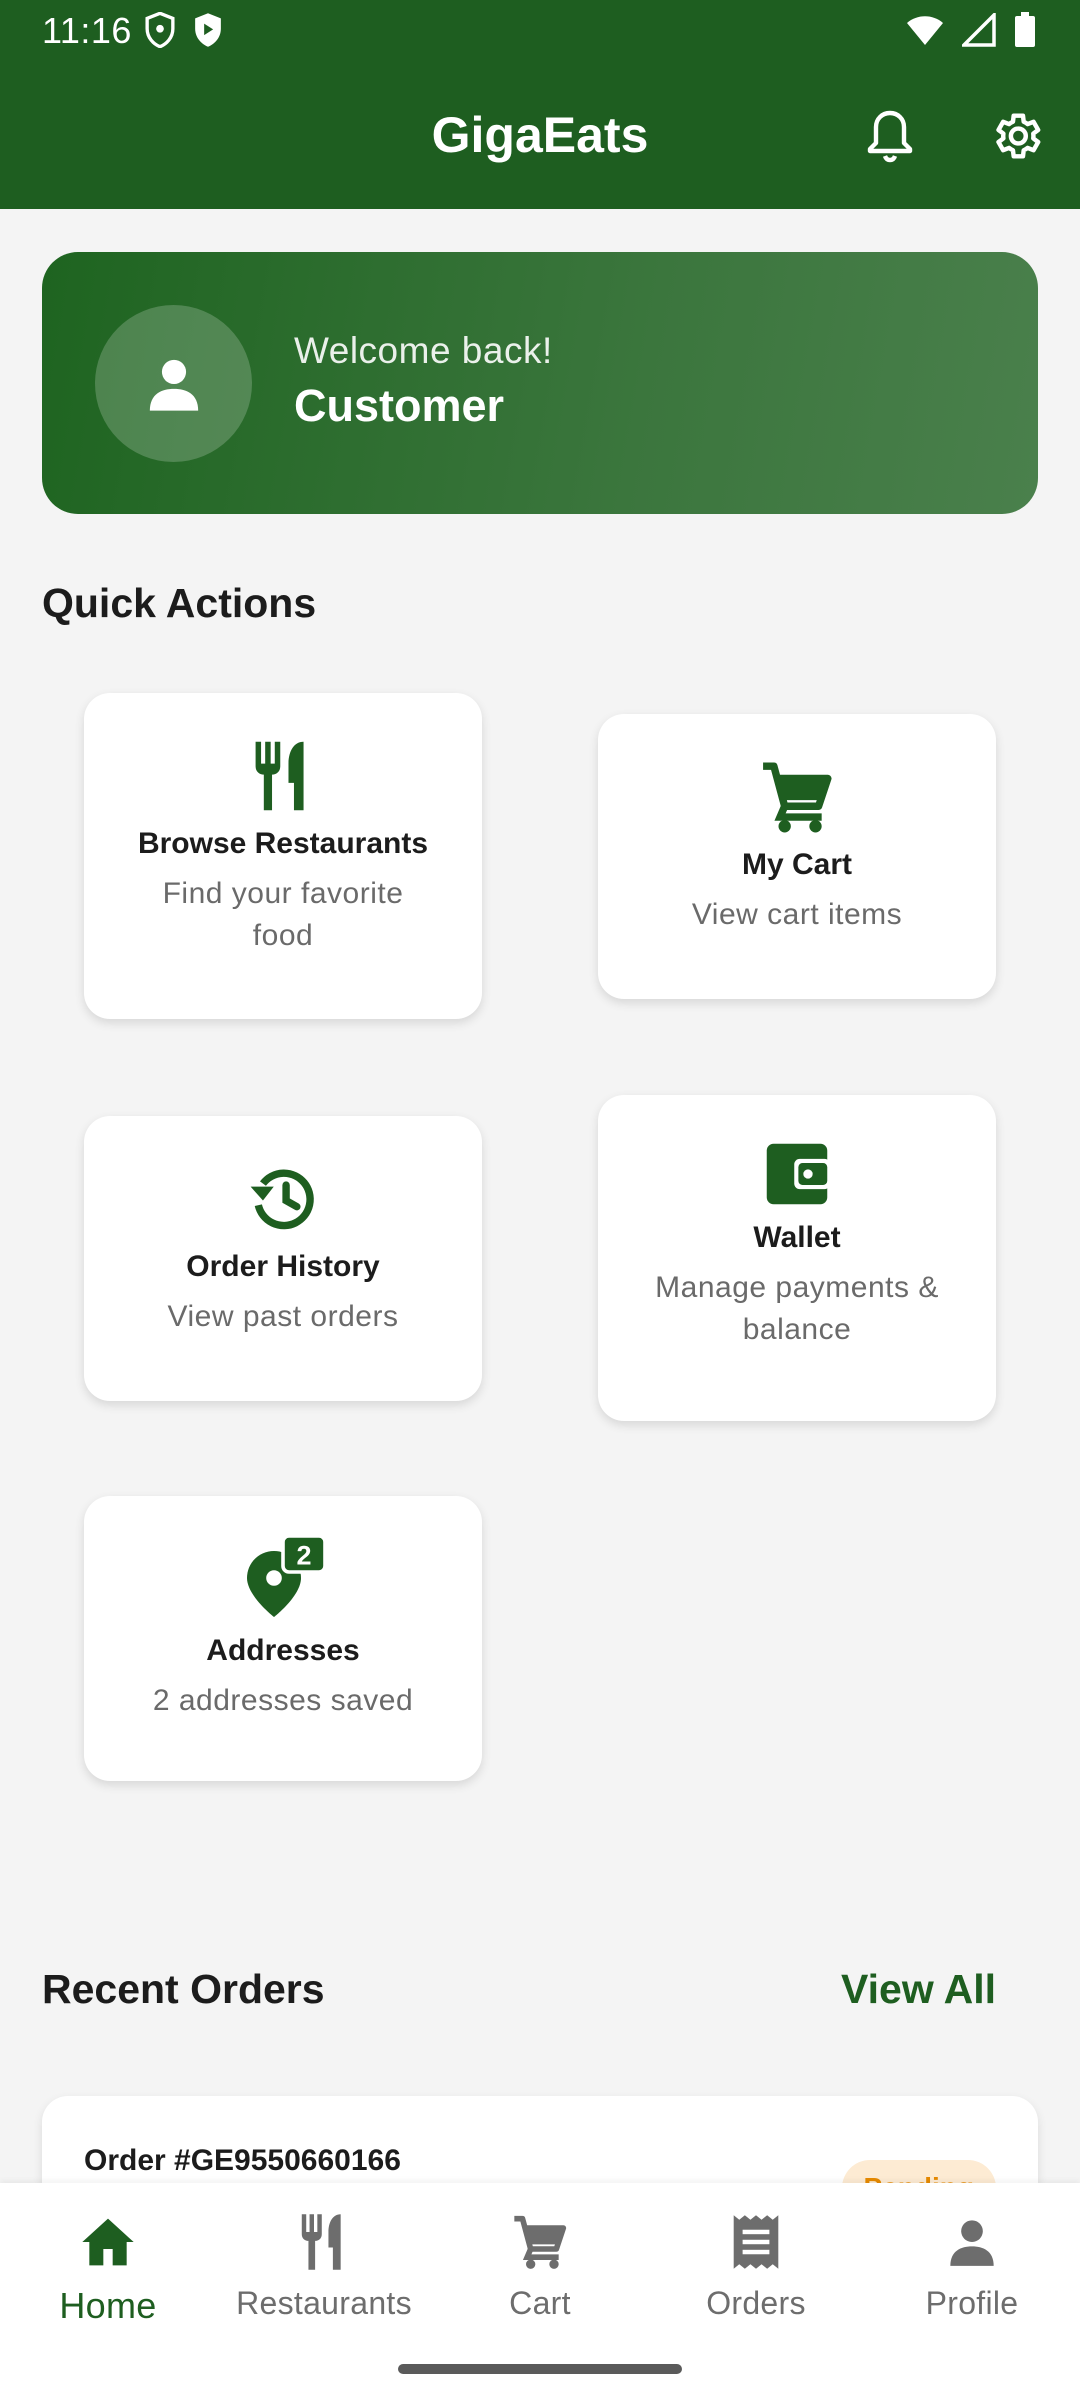 This screenshot has height=2400, width=1080. I want to click on play-protect-icon, so click(208, 32).